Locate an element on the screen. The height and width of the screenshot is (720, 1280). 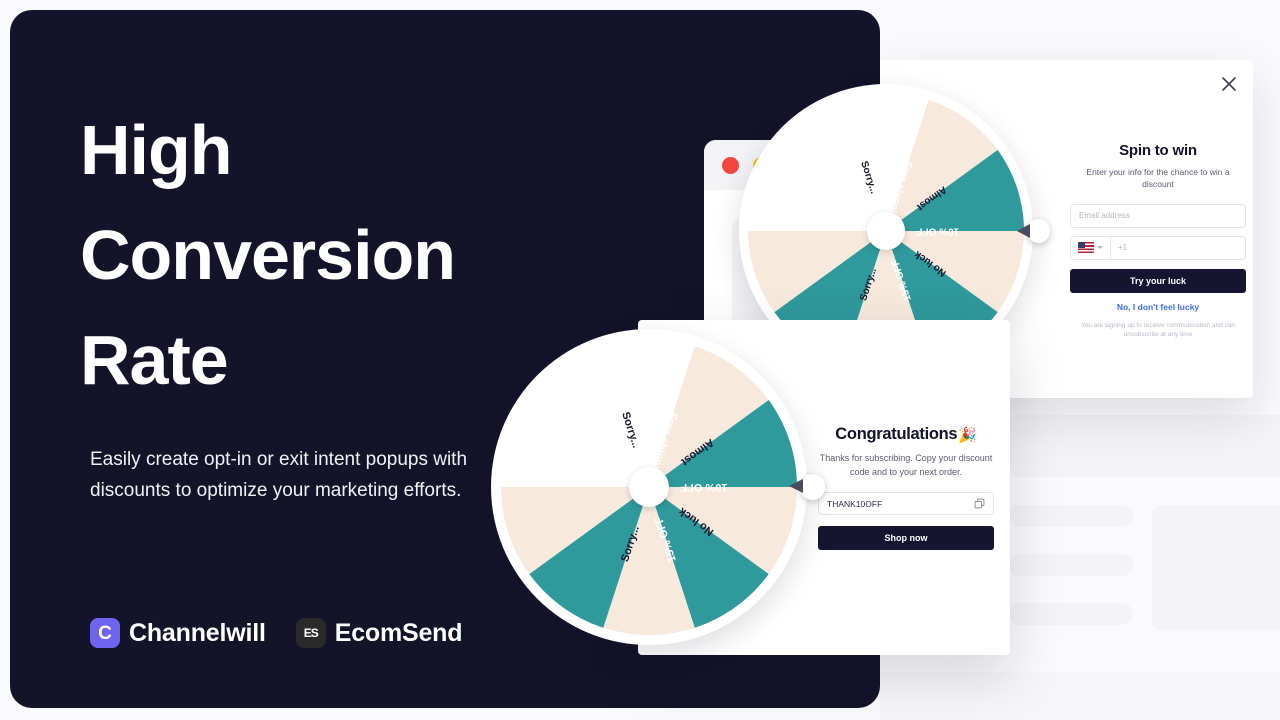
close-icon is located at coordinates (1229, 84).